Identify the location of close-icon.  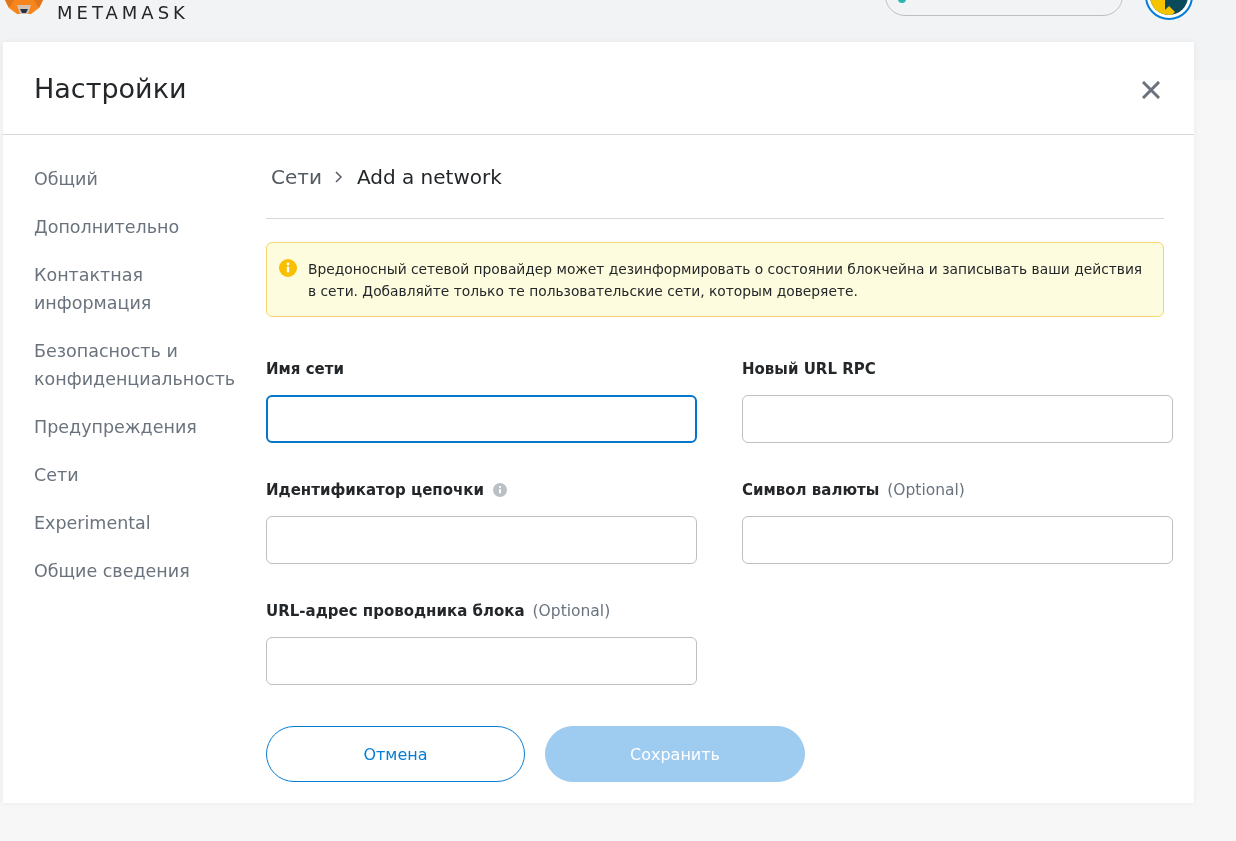
(1151, 90).